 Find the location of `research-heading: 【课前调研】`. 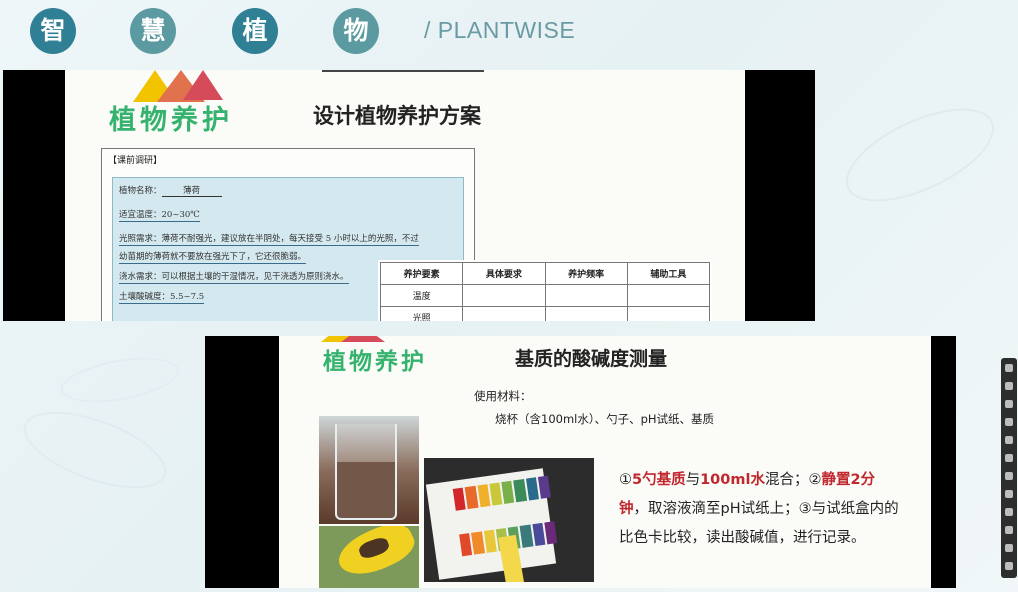

research-heading: 【课前调研】 is located at coordinates (135, 161).